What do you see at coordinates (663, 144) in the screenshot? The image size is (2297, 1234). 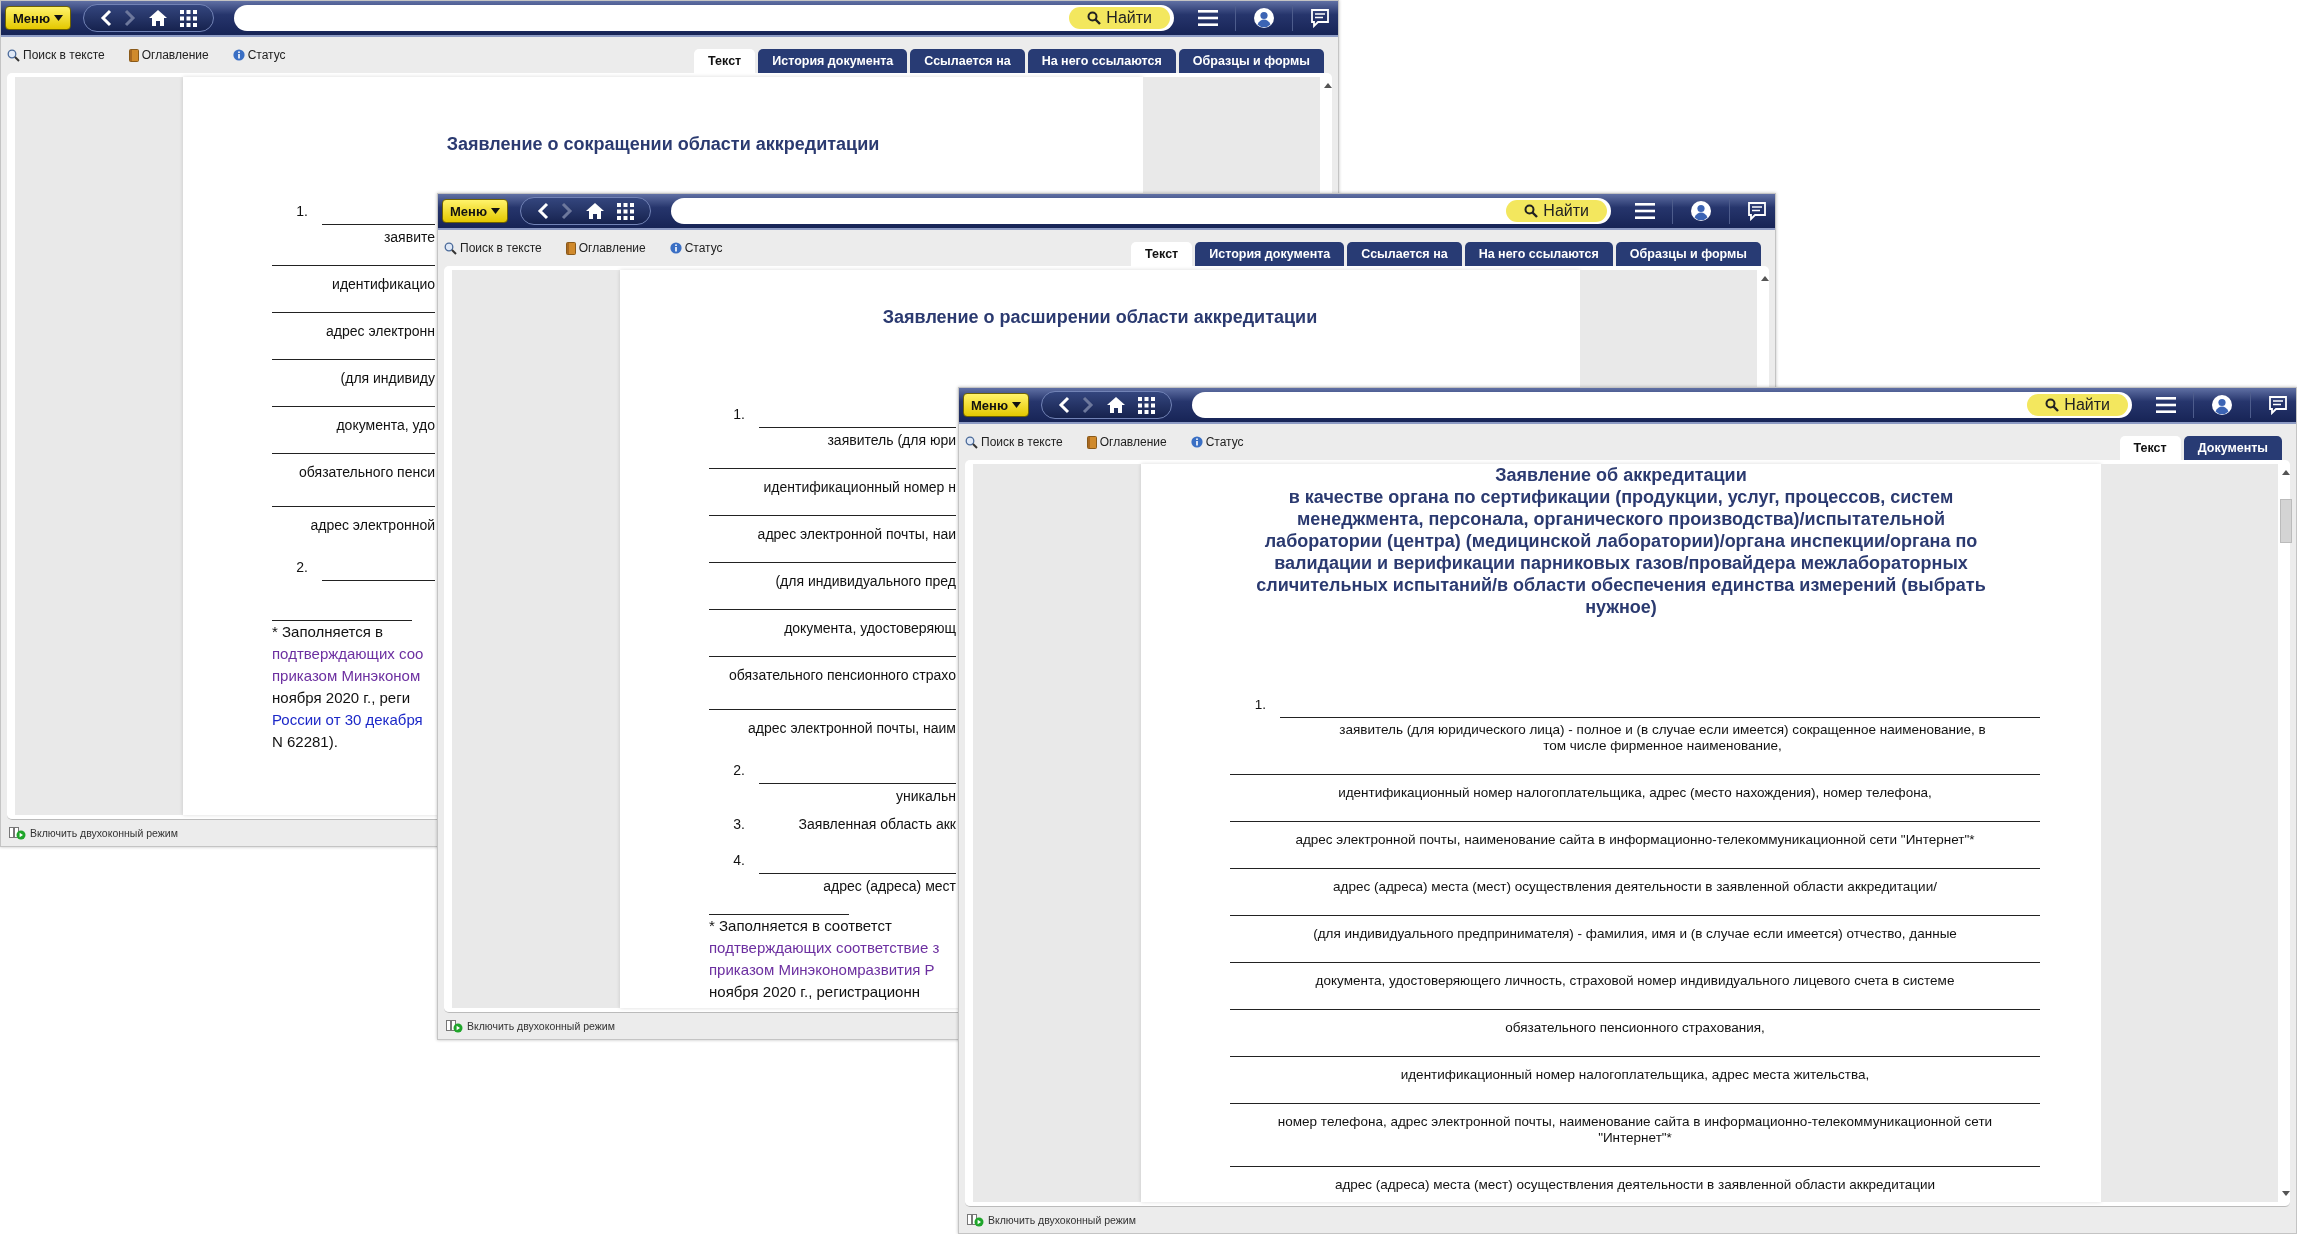 I see `document-title: Заявление о сокращении области аккредитации` at bounding box center [663, 144].